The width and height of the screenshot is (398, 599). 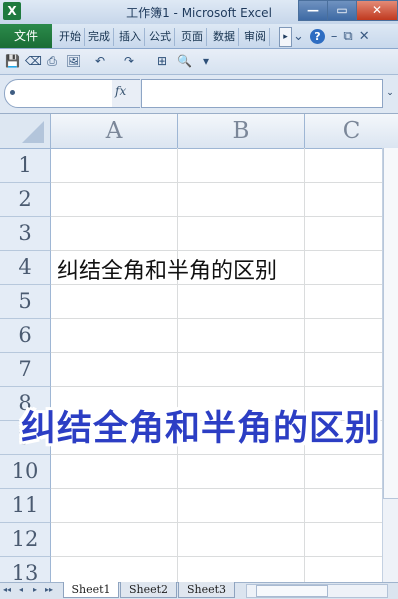 I want to click on insert-function-icon: fx, so click(x=120, y=91).